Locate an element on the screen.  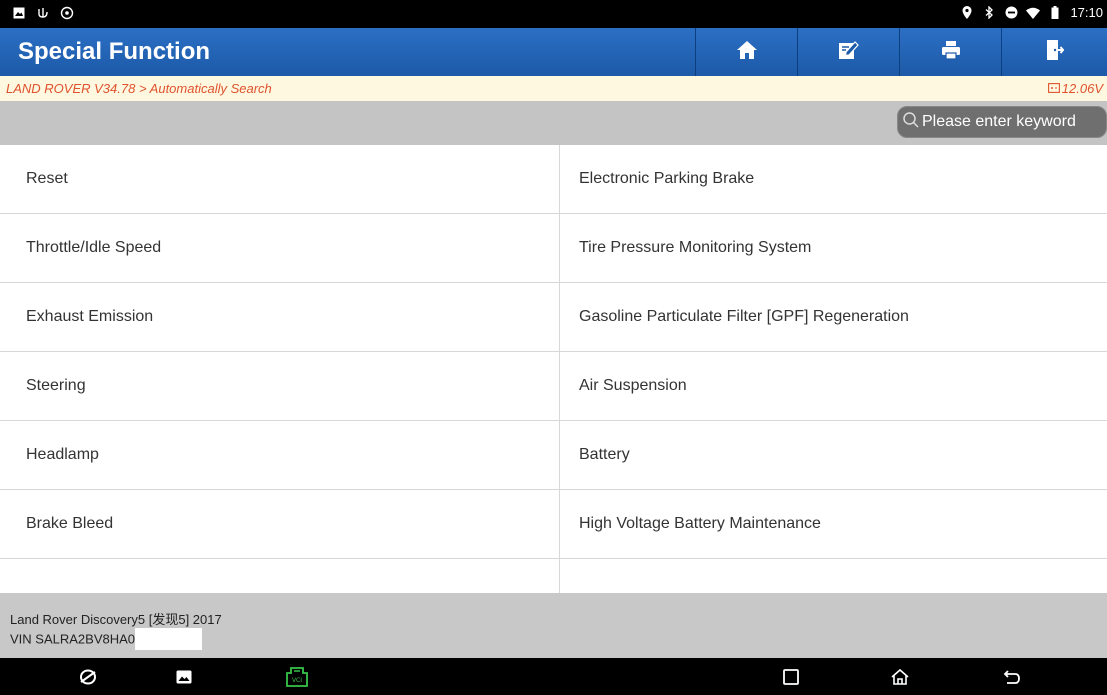
edit-button is located at coordinates (848, 52).